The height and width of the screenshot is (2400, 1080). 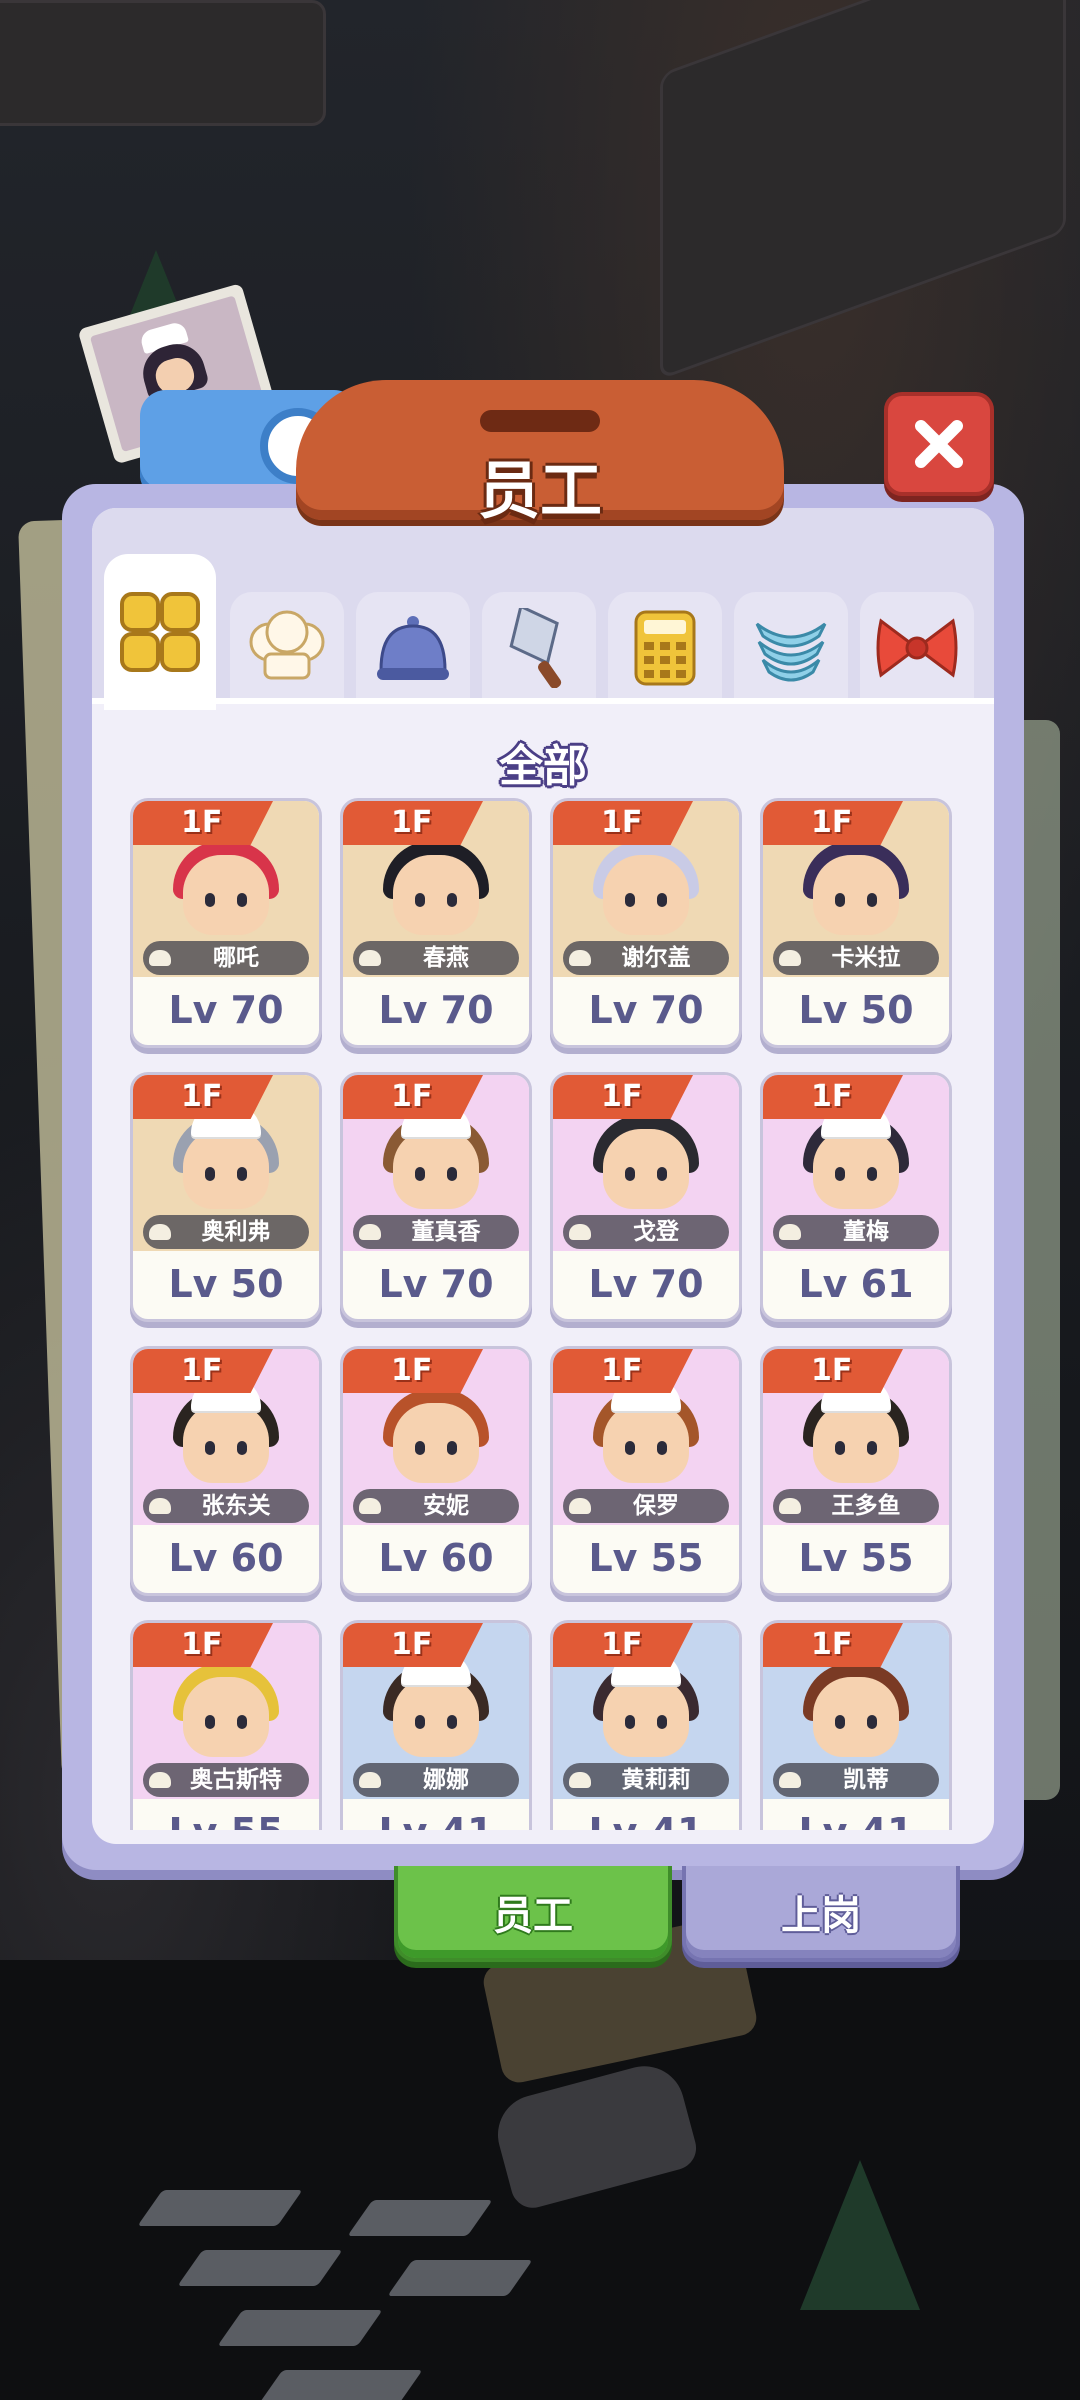 What do you see at coordinates (821, 1914) in the screenshot?
I see `on-duty-tab-button: 上岗` at bounding box center [821, 1914].